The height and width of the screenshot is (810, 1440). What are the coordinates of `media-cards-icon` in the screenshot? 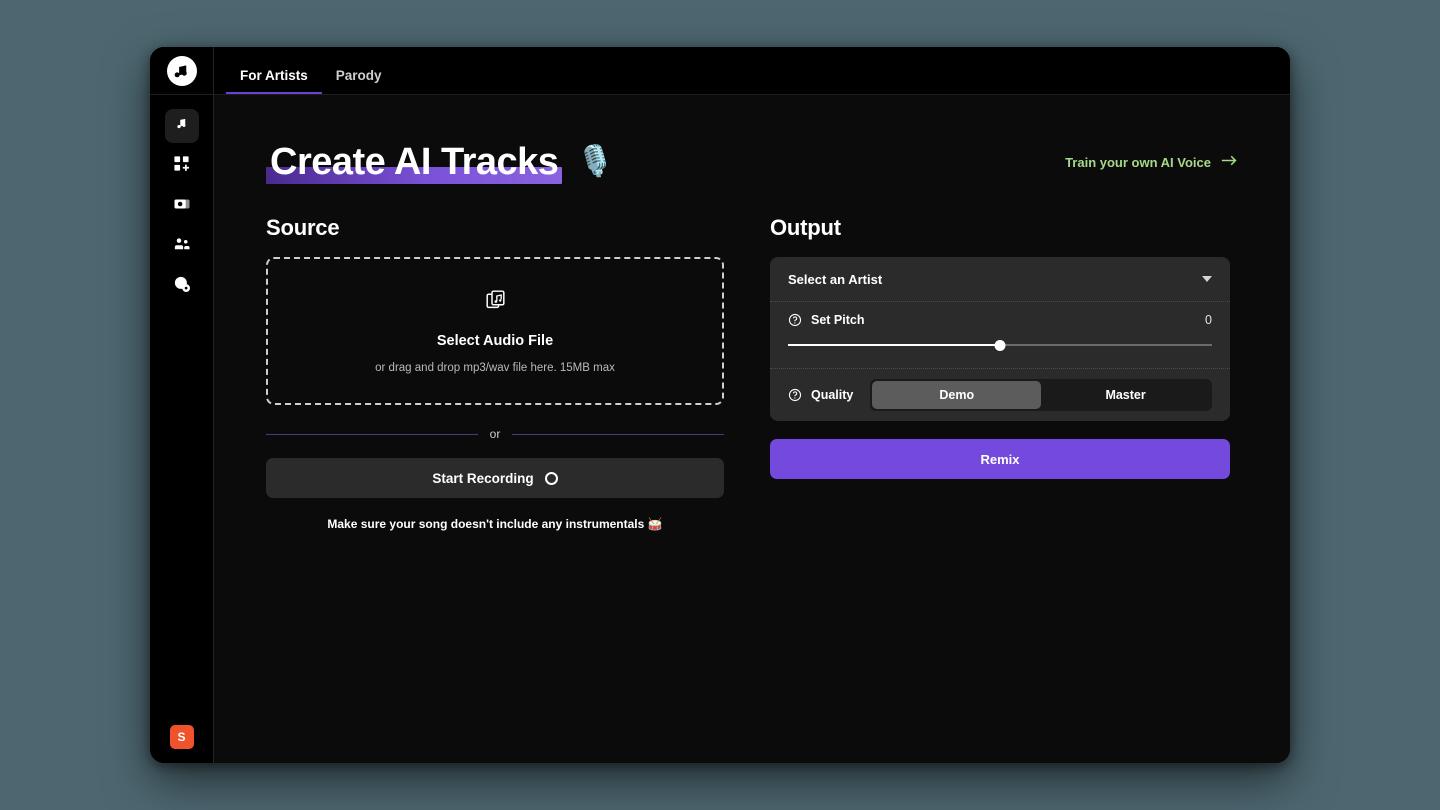 It's located at (182, 206).